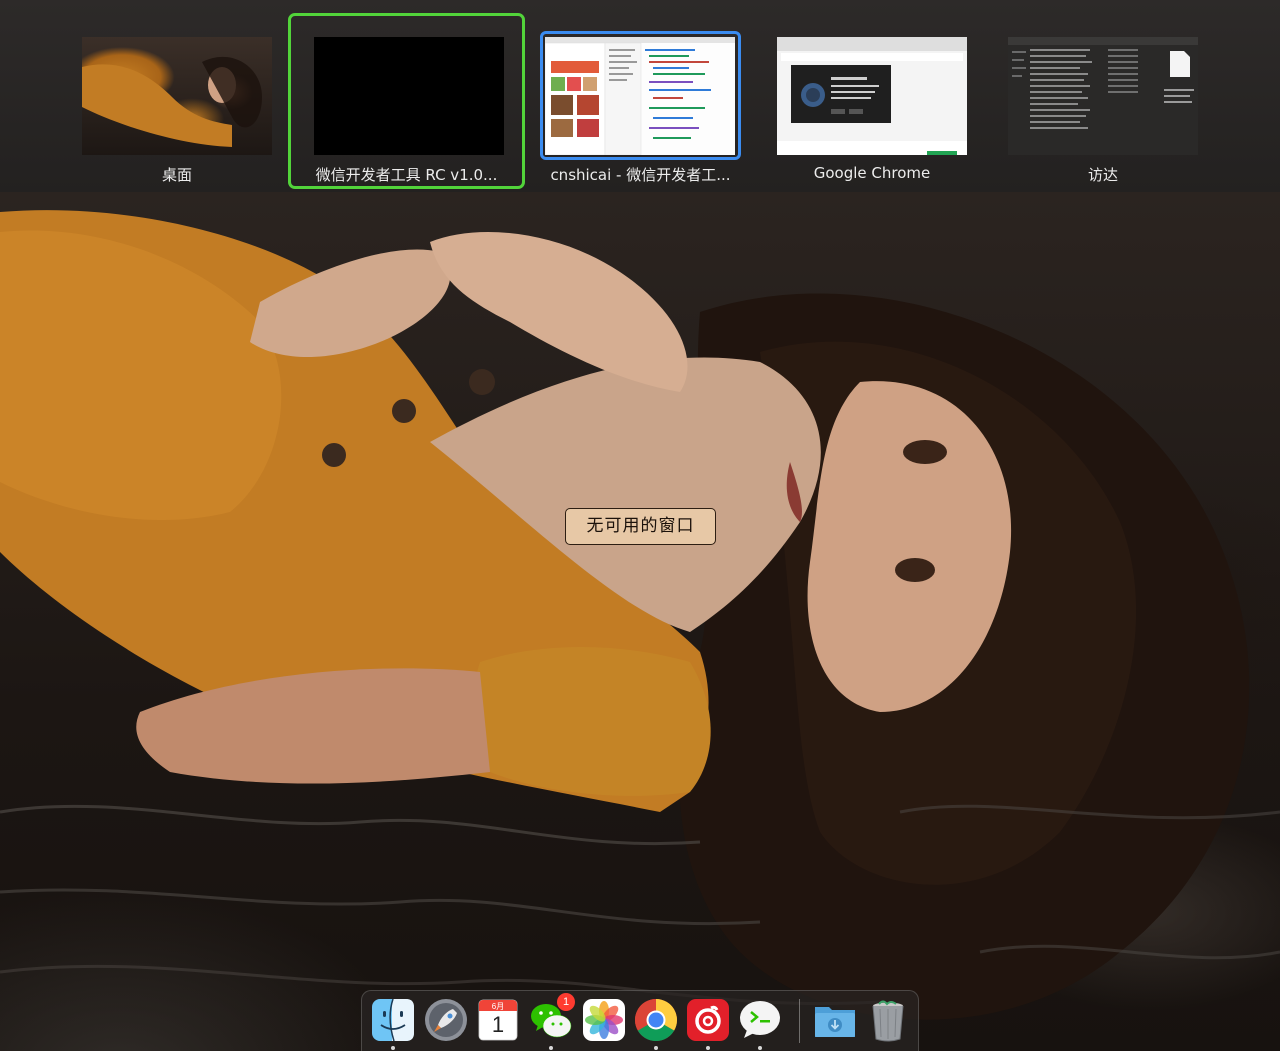 This screenshot has height=1051, width=1280. I want to click on space-thumbnail-finder, so click(1103, 96).